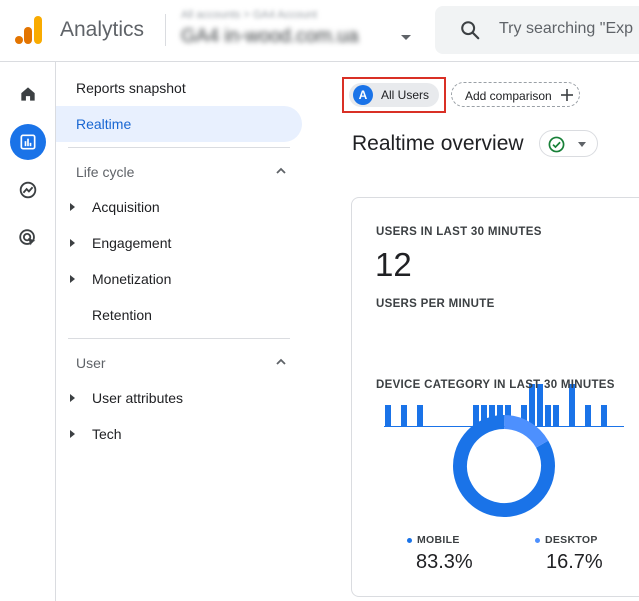 The width and height of the screenshot is (639, 601). I want to click on nav-reports-snapshot: Reports snapshot, so click(179, 88).